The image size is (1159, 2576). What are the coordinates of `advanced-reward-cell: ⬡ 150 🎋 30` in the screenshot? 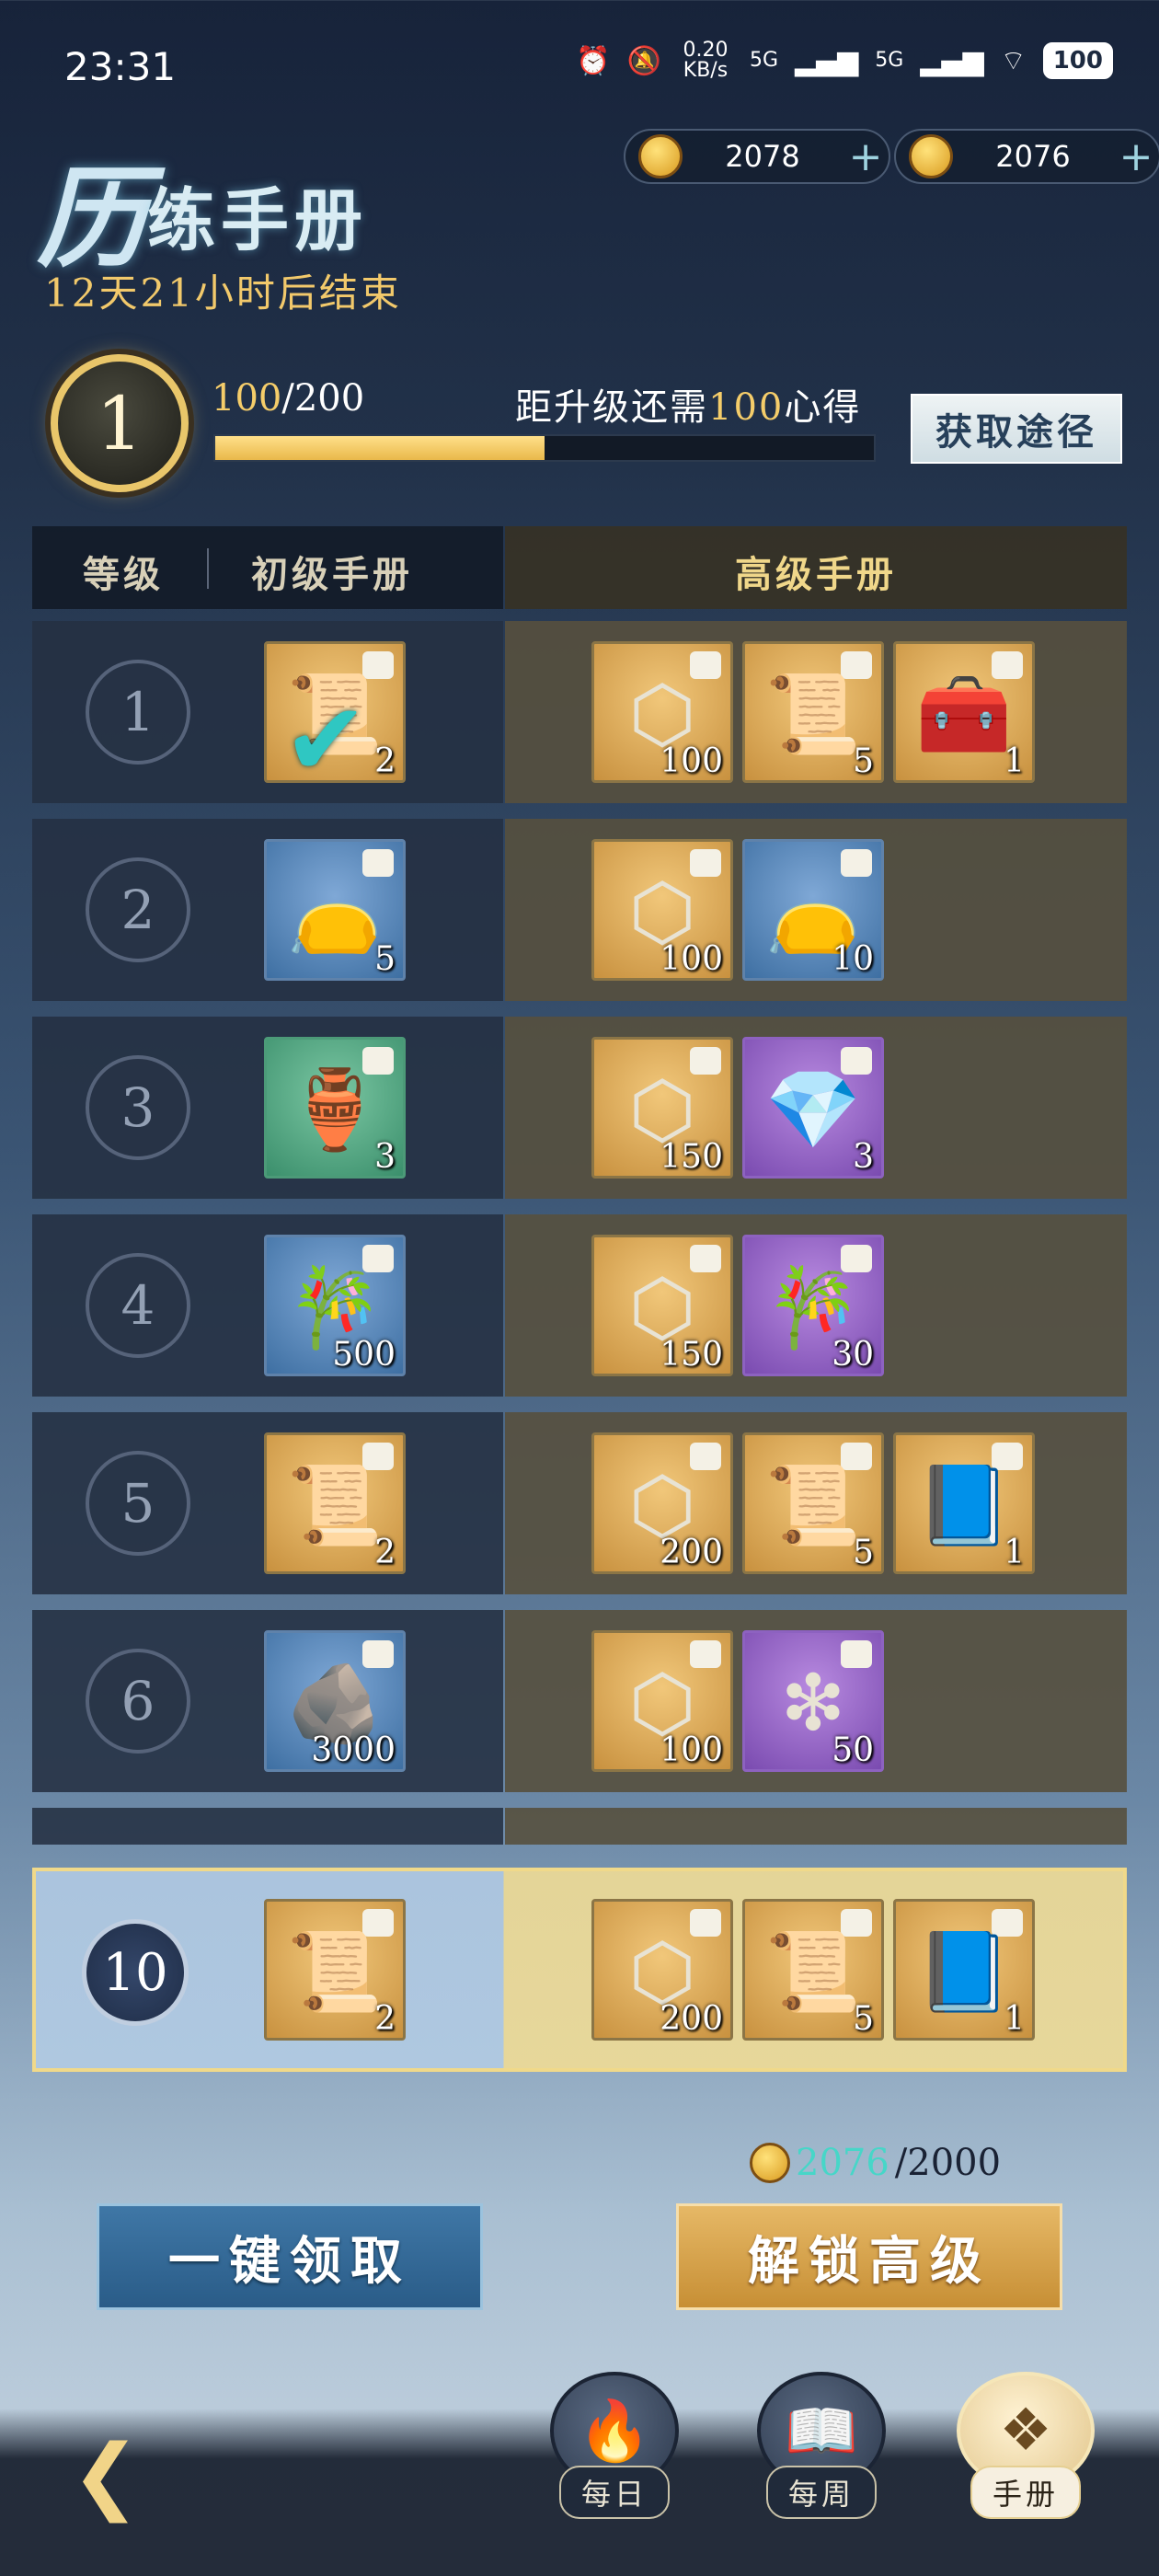 It's located at (816, 1305).